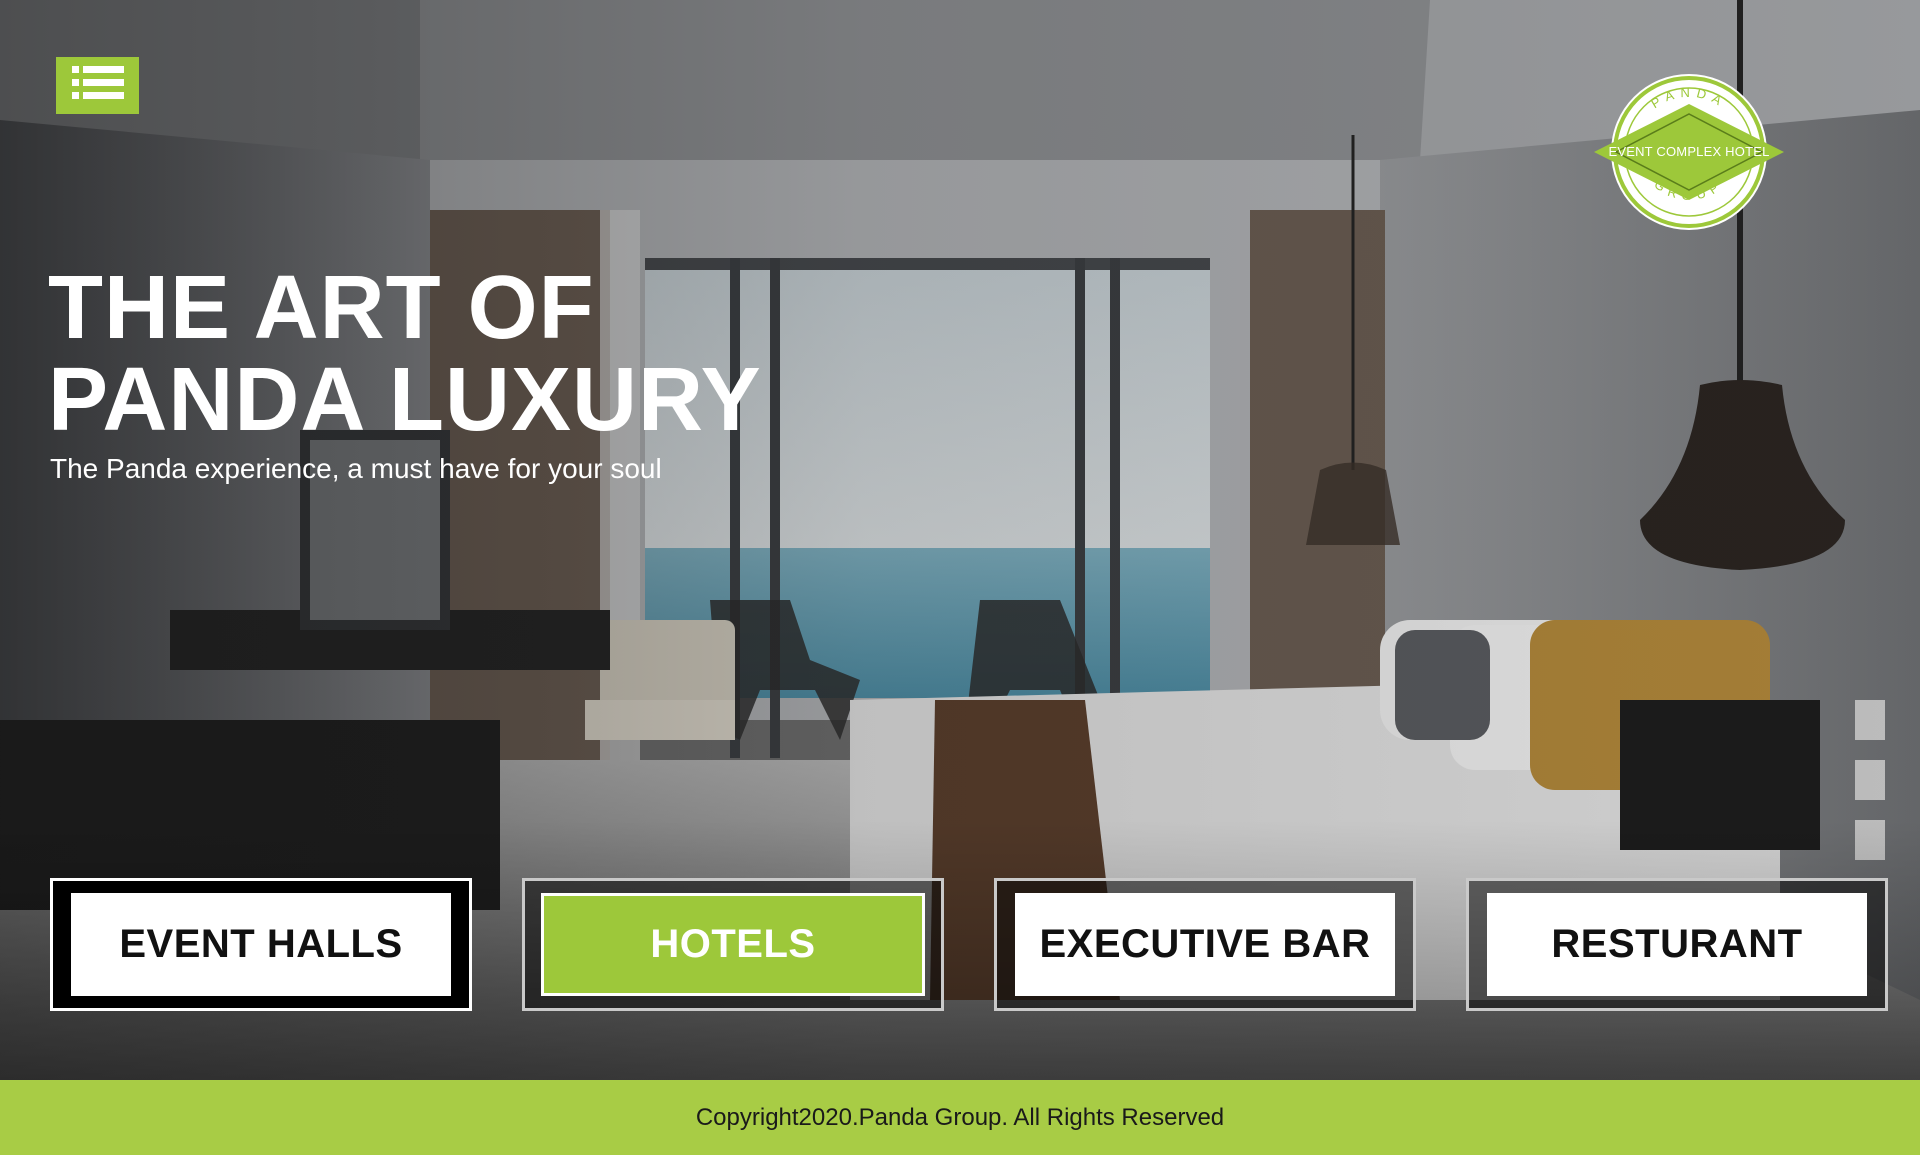 The image size is (1920, 1155). What do you see at coordinates (321, 308) in the screenshot?
I see `hero-title-line1: THE ART OF` at bounding box center [321, 308].